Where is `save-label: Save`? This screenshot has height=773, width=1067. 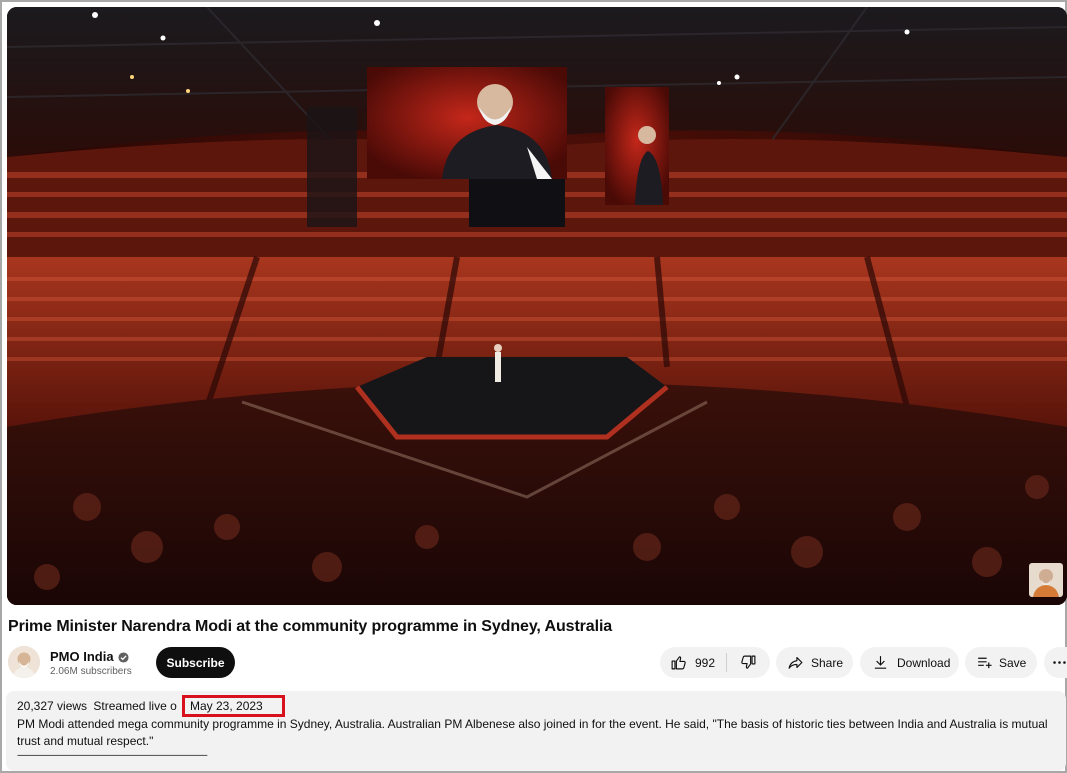
save-label: Save is located at coordinates (1013, 662).